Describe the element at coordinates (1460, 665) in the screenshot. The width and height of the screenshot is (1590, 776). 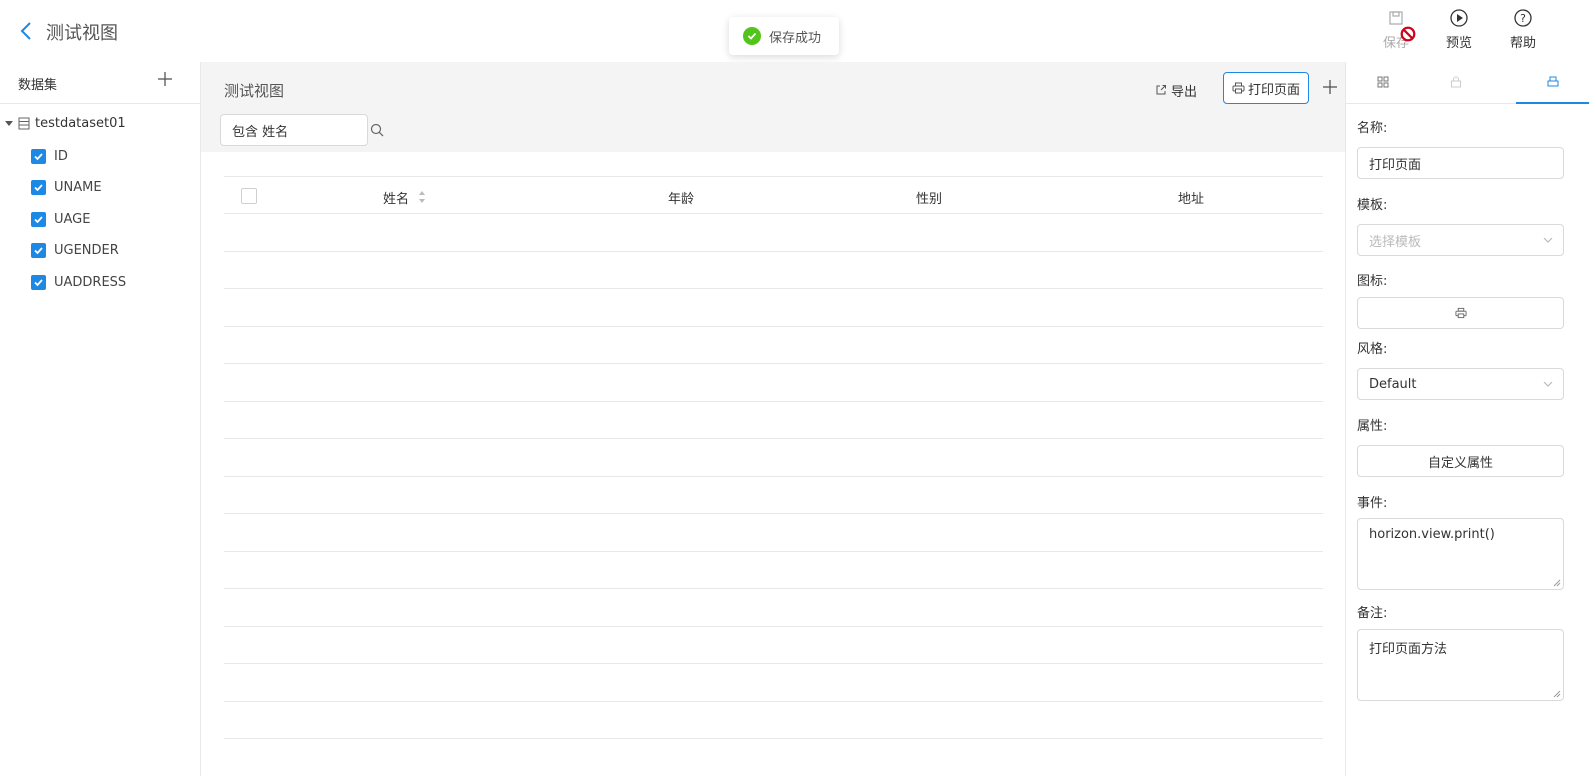
I see `note-textarea: 打印页面方法` at that location.